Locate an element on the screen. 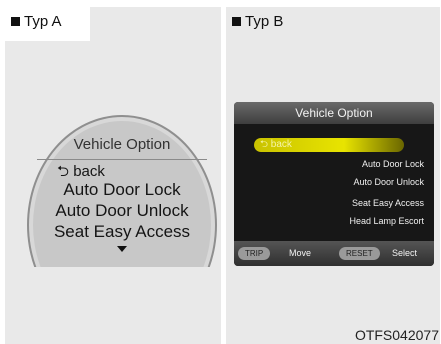  panel-title-b-text: Typ B is located at coordinates (264, 21).